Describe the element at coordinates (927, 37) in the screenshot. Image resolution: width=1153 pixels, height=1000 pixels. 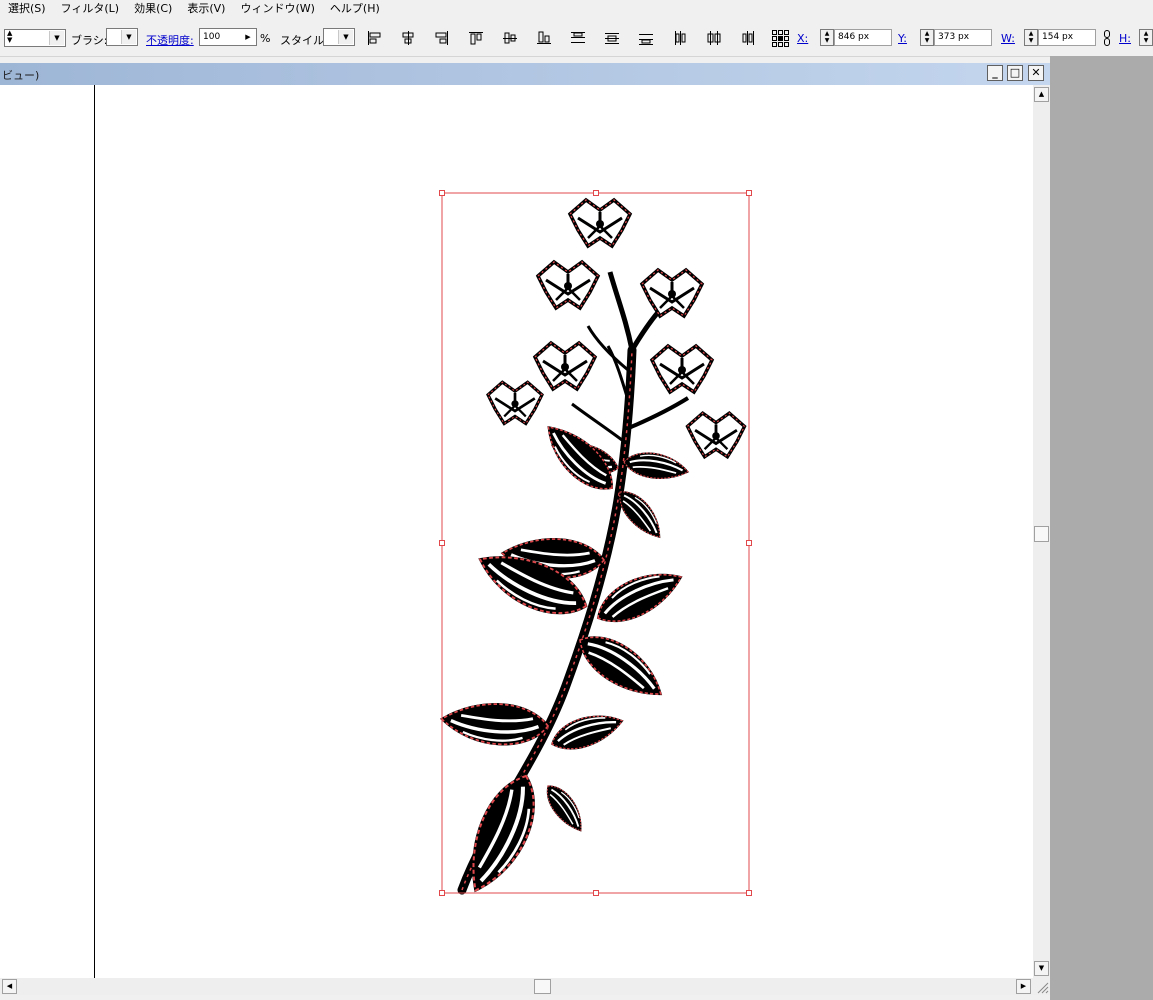
I see `y-spinner-icon: ▲ ▼` at that location.